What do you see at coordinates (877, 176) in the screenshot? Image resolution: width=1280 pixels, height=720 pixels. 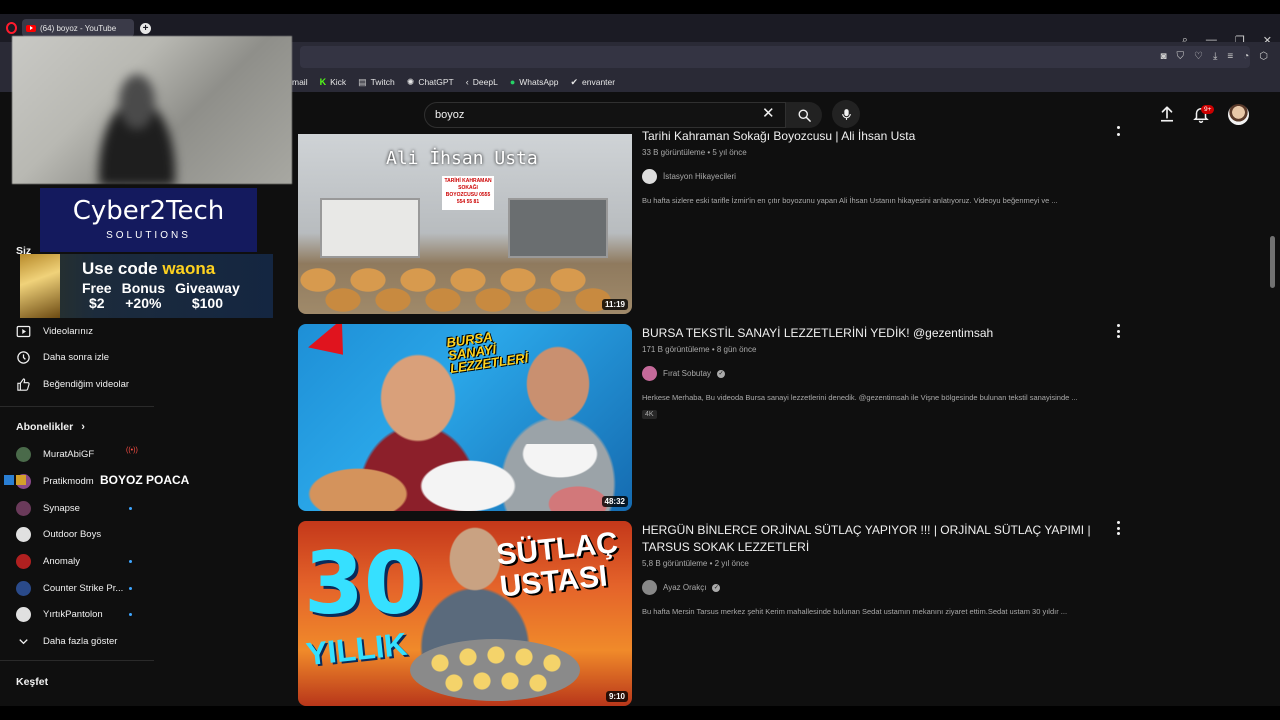 I see `video-channel: İstasyon Hikayecileri` at bounding box center [877, 176].